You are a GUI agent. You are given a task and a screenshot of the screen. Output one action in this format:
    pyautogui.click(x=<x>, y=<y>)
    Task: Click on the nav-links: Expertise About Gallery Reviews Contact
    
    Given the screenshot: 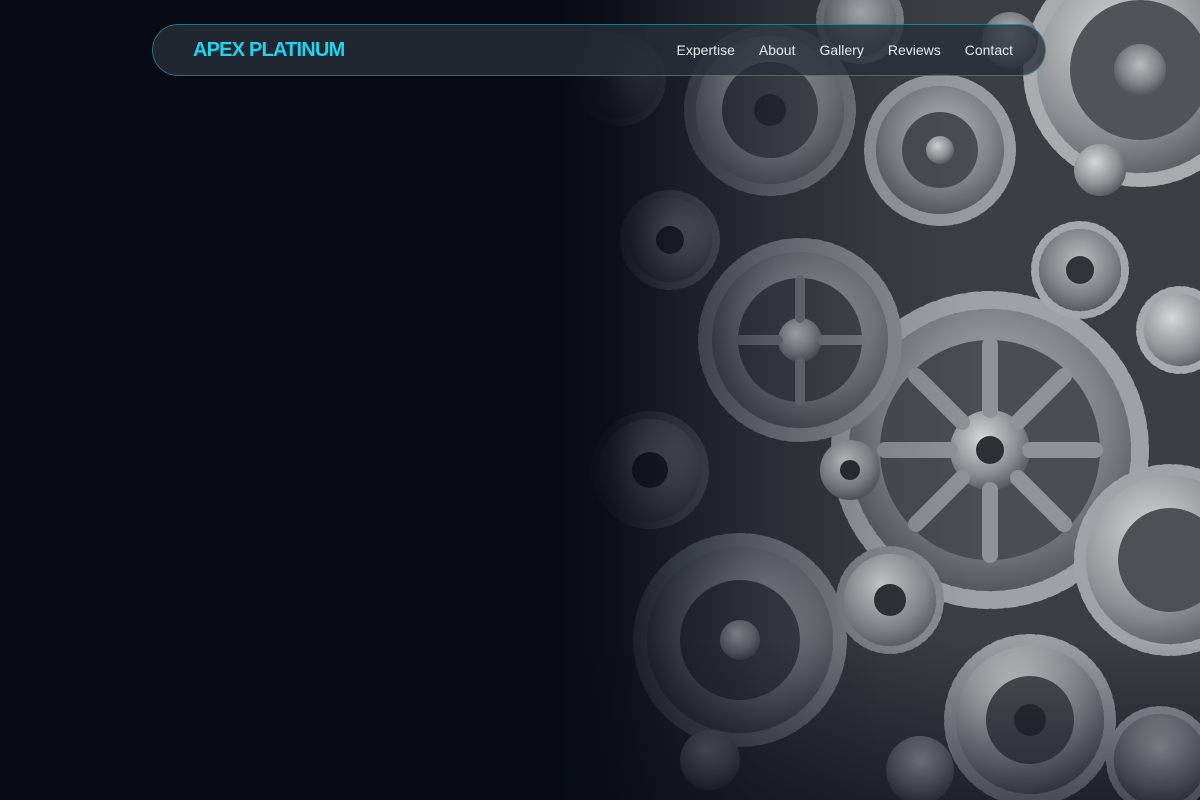 What is the action you would take?
    pyautogui.click(x=845, y=50)
    